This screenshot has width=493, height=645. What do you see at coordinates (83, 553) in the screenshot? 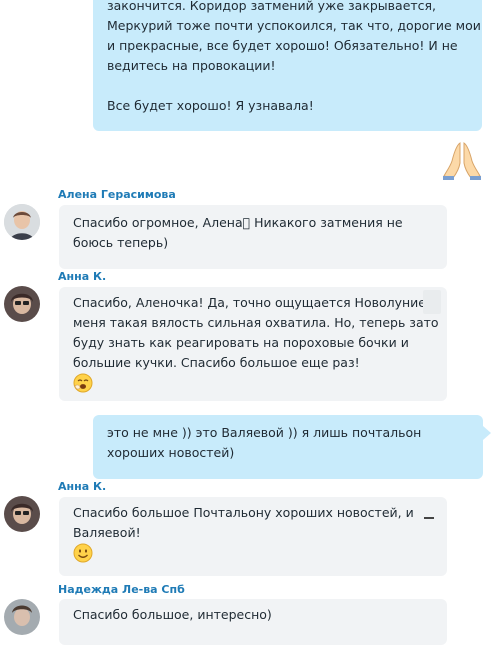
I see `smiling-face-emoji-icon` at bounding box center [83, 553].